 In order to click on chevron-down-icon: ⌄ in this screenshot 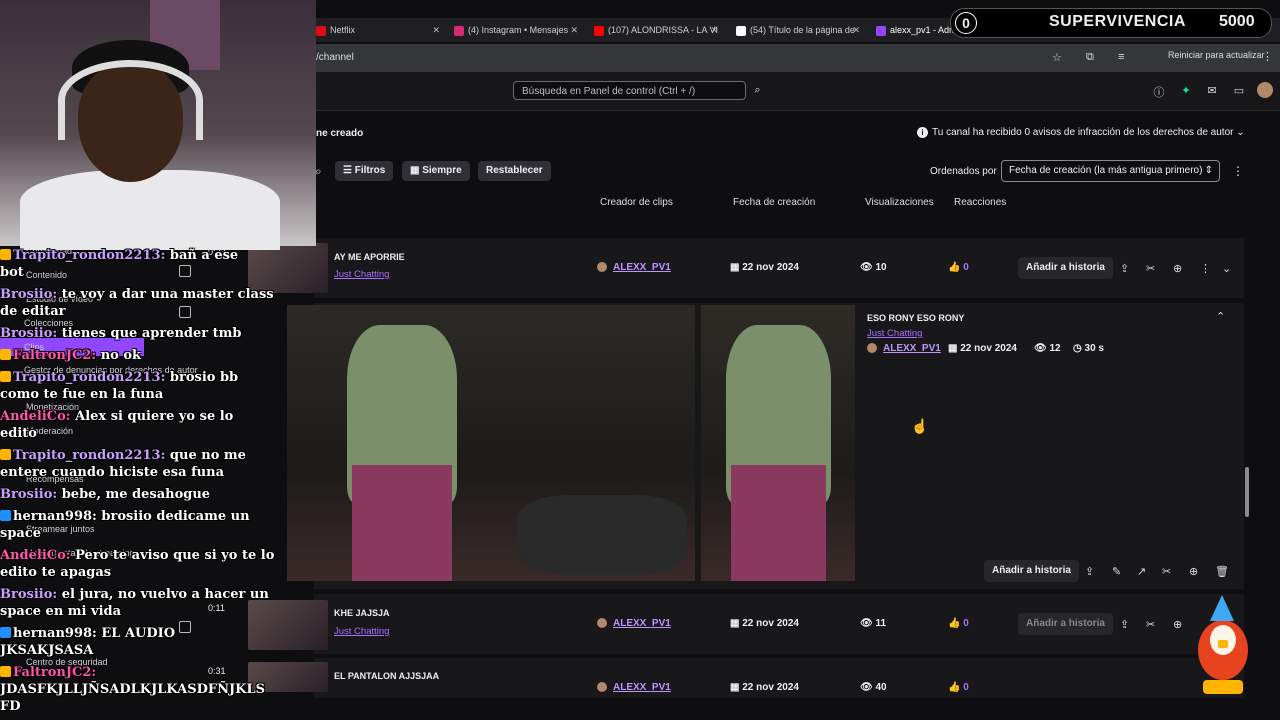, I will do `click(1226, 268)`.